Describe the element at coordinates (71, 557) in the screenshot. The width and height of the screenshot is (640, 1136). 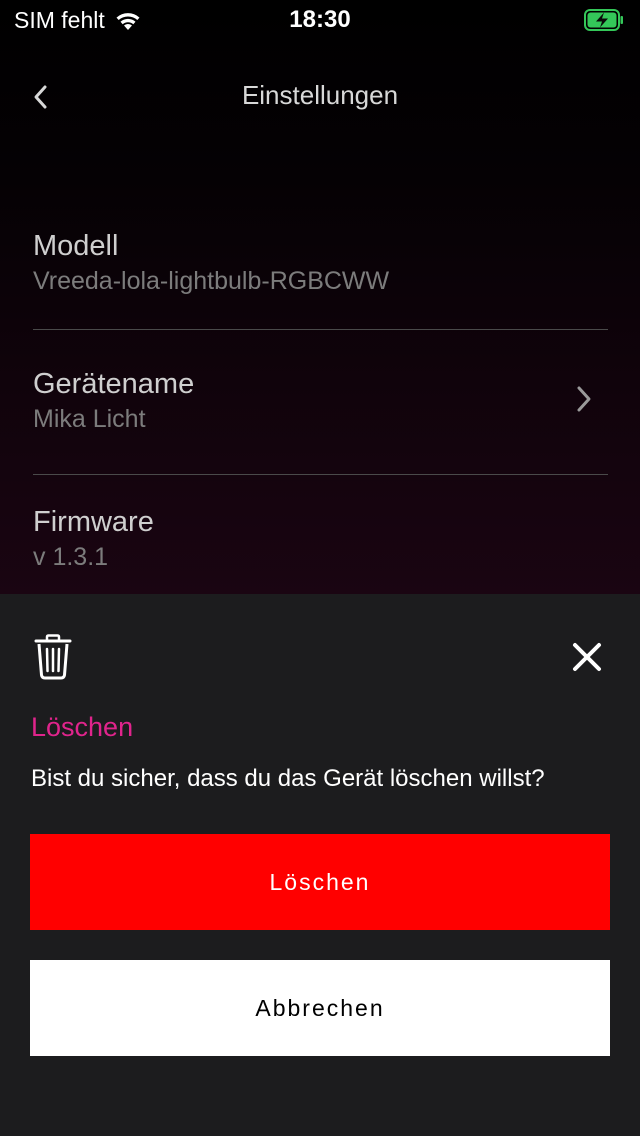
I see `setting-value: v 1.3.1` at that location.